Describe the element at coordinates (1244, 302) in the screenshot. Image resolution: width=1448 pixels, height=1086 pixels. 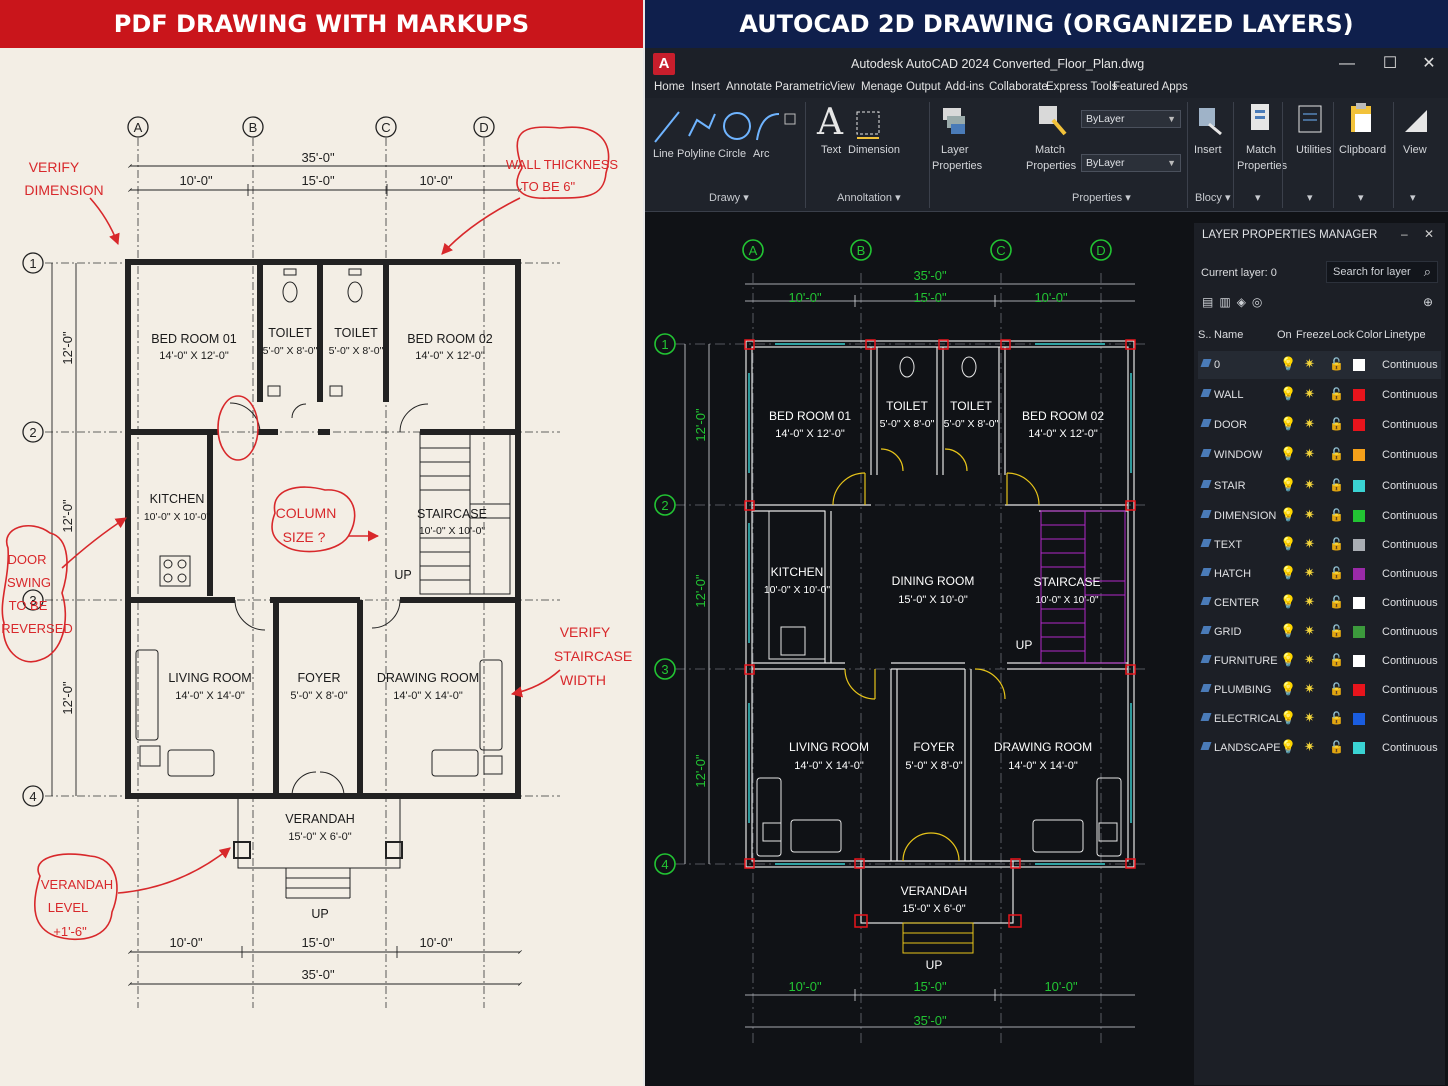
I see `delete-layer-icon: ◈` at that location.